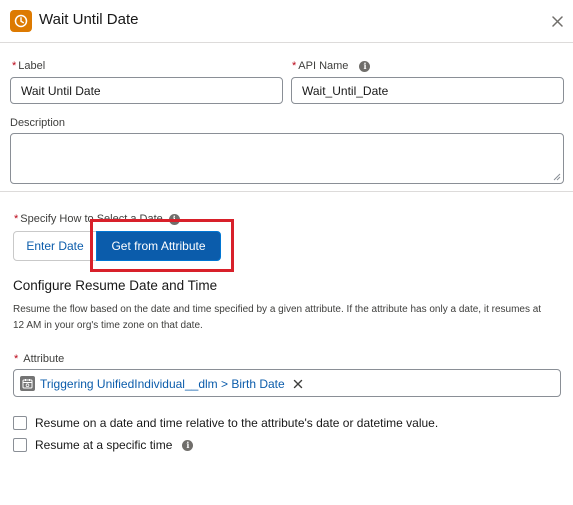 The width and height of the screenshot is (573, 505). Describe the element at coordinates (146, 90) in the screenshot. I see `label-input: Wait Until Date` at that location.